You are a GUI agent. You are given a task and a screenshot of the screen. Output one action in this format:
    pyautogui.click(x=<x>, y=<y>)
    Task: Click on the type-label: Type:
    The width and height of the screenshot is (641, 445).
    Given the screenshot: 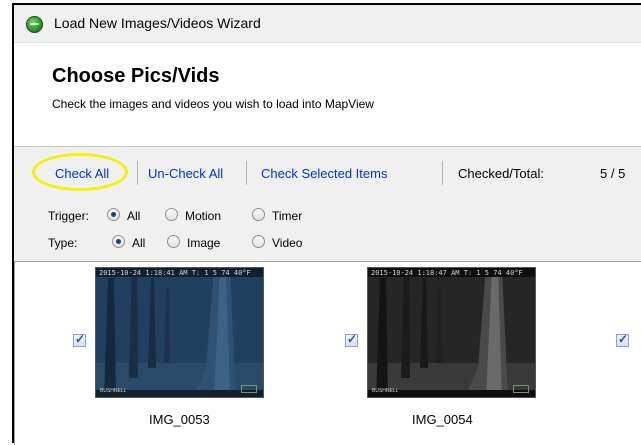 What is the action you would take?
    pyautogui.click(x=63, y=243)
    